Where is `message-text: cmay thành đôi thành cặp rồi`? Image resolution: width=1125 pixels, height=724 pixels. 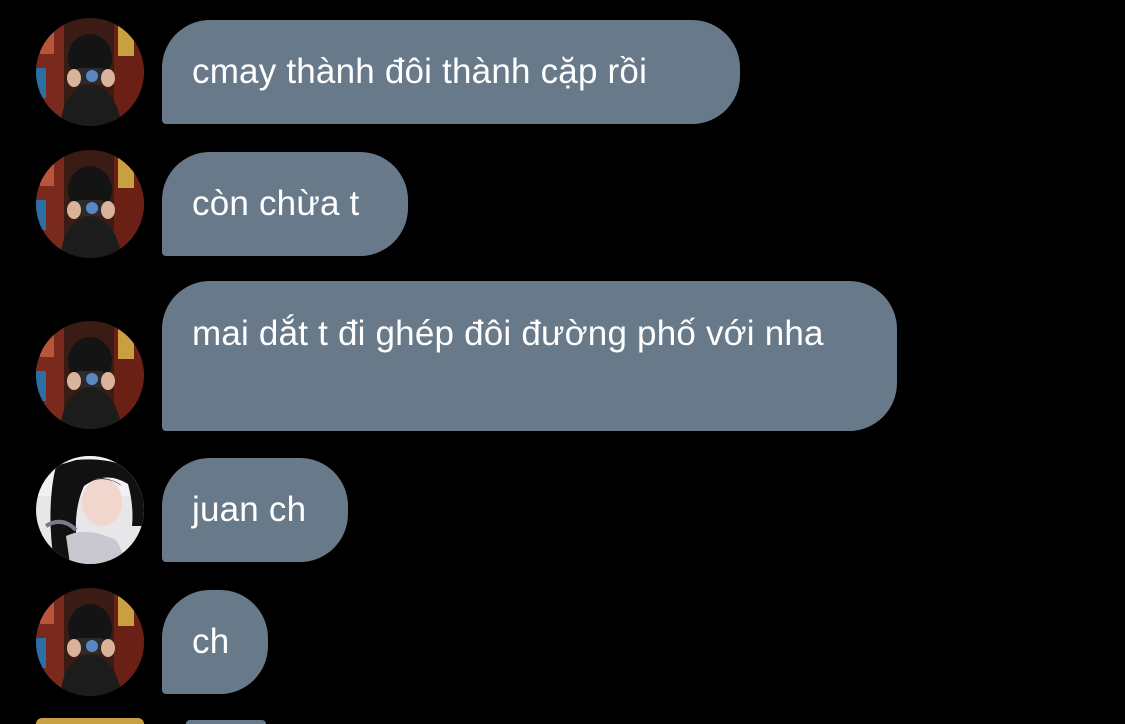
message-text: cmay thành đôi thành cặp rồi is located at coordinates (420, 71).